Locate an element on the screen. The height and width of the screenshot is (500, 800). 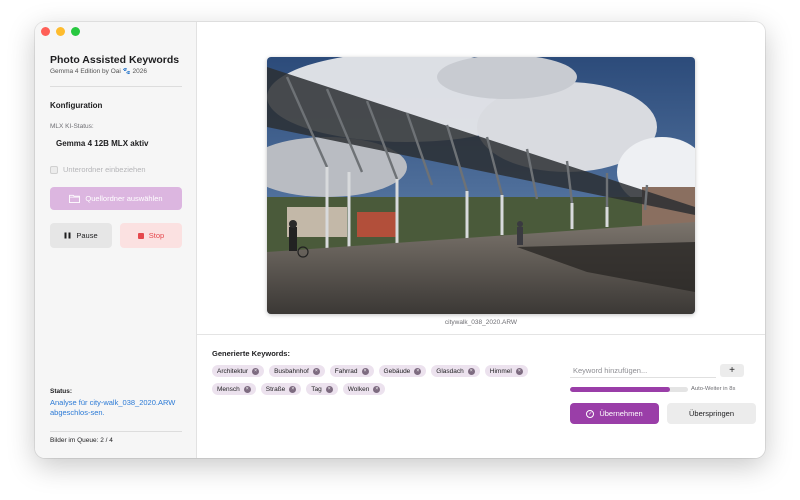
maximize-window-button is located at coordinates (75, 31).